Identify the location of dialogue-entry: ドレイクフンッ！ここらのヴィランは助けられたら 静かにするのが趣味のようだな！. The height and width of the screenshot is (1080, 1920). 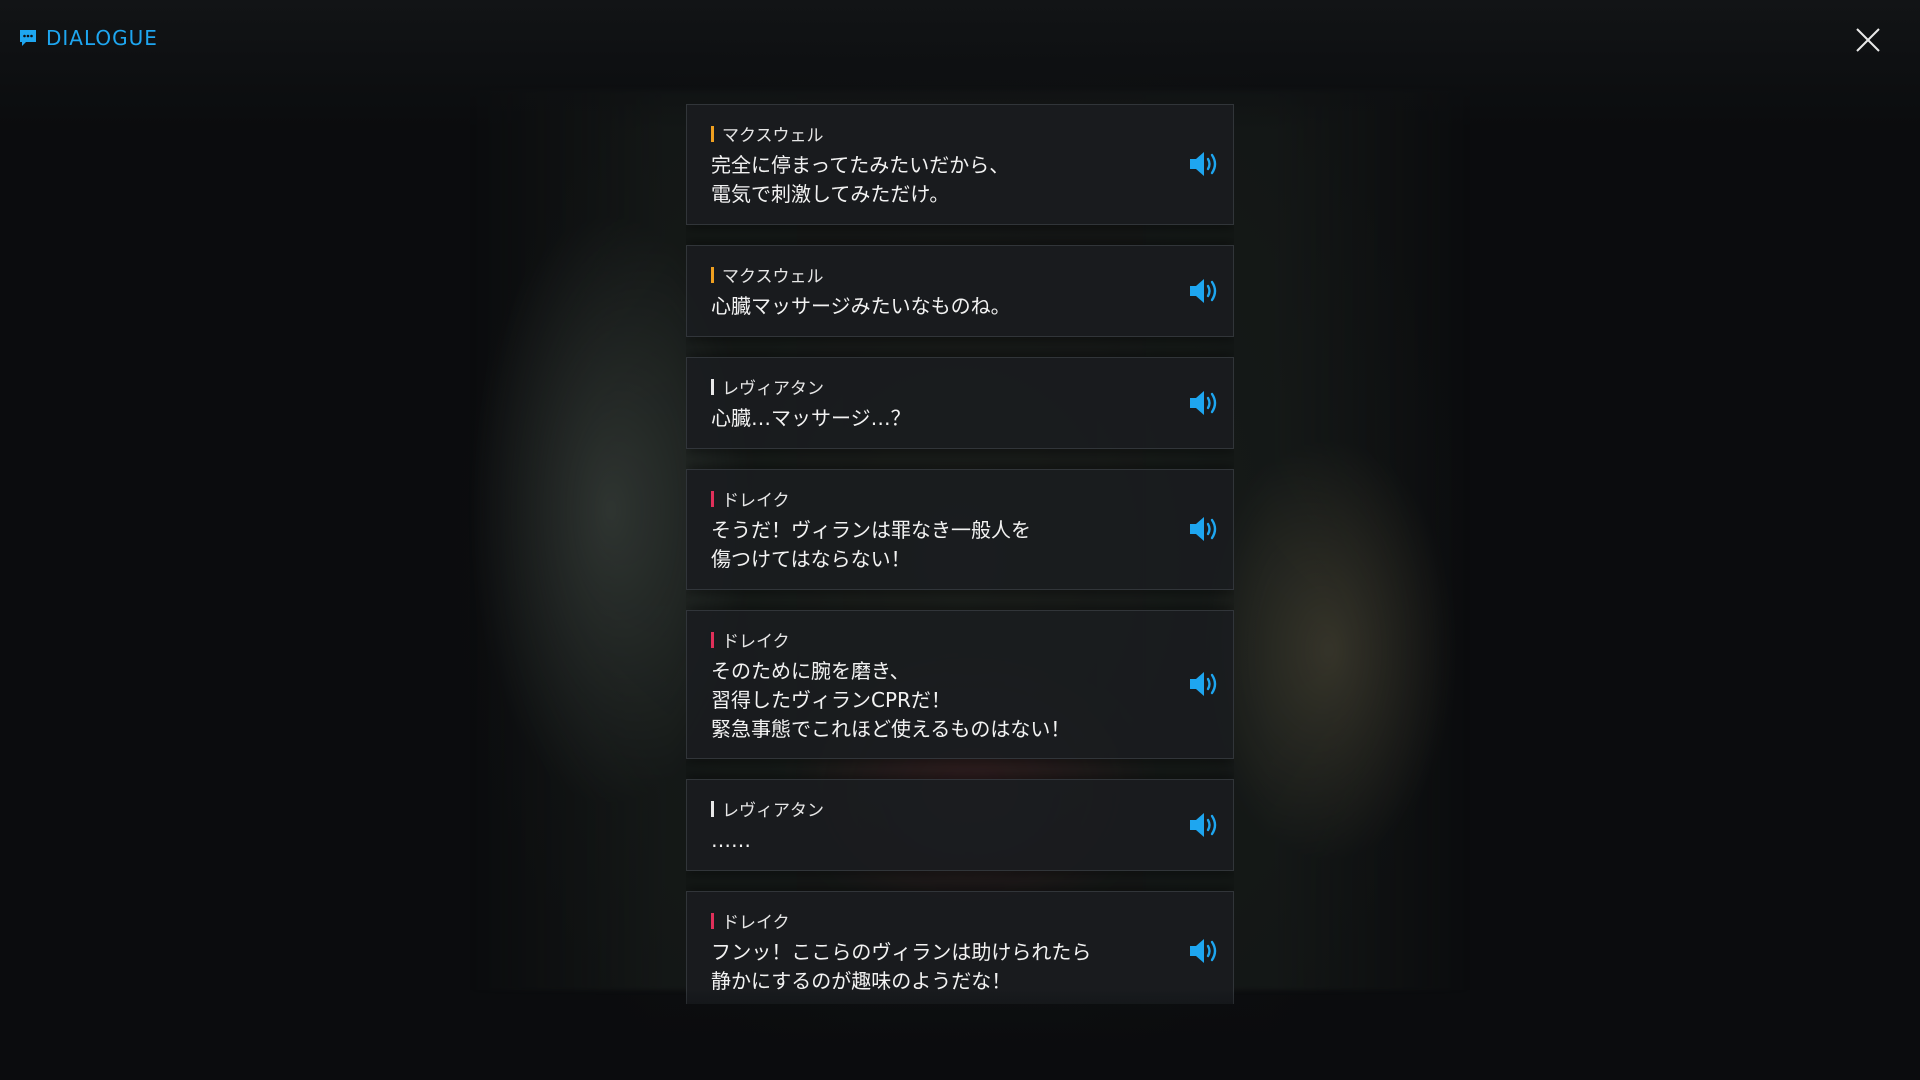
(960, 947).